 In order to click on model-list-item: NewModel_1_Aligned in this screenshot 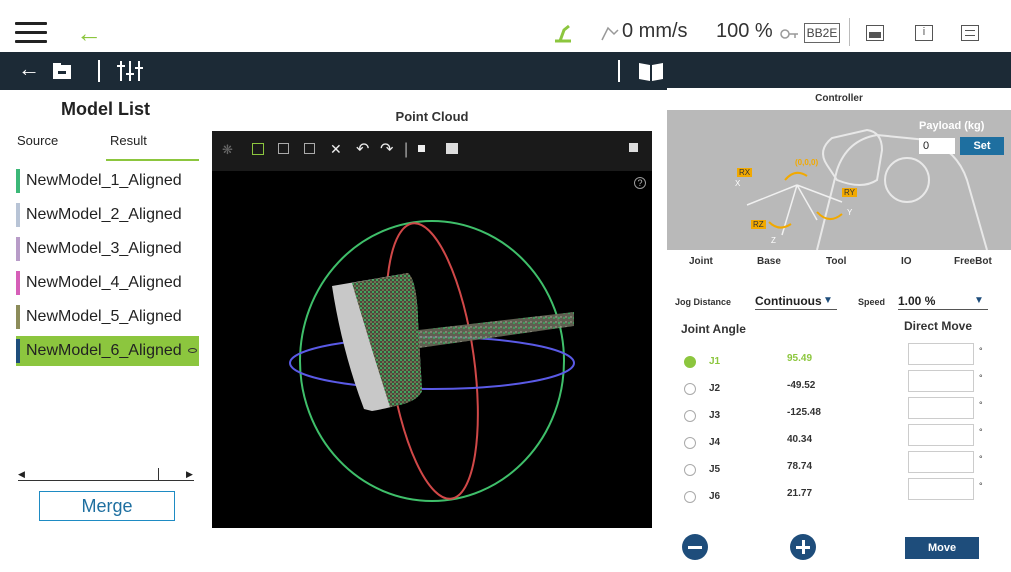, I will do `click(107, 181)`.